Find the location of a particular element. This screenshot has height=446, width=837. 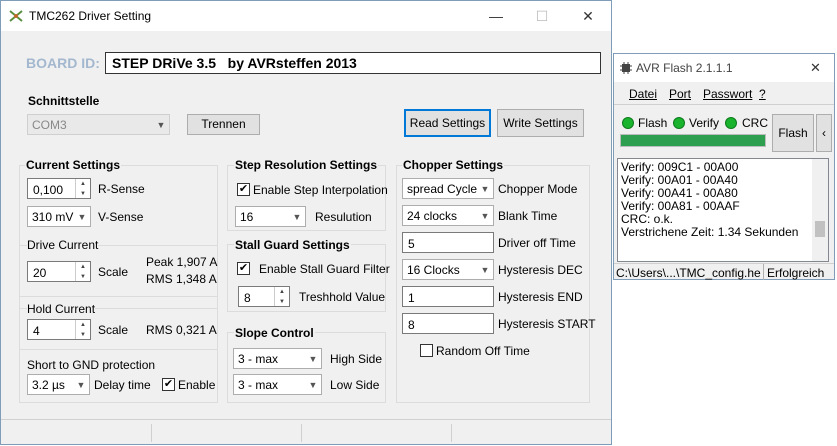

log-scrollbar is located at coordinates (820, 210).